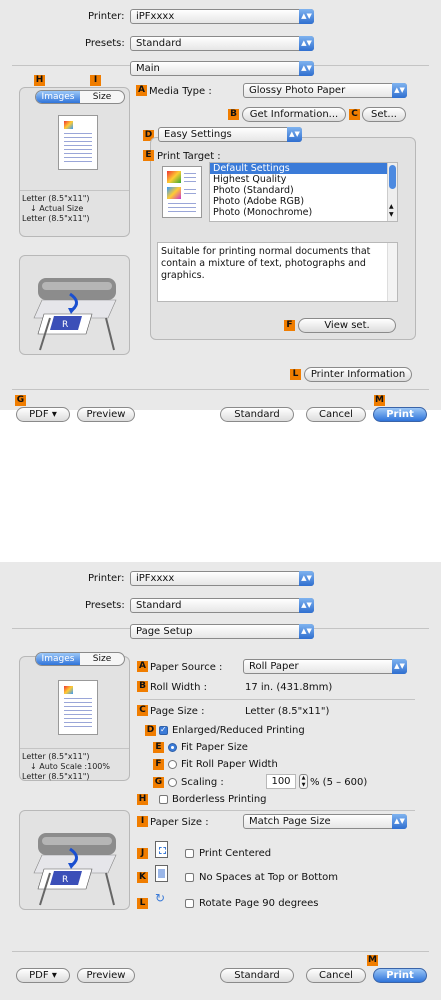  What do you see at coordinates (68, 690) in the screenshot?
I see `image-icon` at bounding box center [68, 690].